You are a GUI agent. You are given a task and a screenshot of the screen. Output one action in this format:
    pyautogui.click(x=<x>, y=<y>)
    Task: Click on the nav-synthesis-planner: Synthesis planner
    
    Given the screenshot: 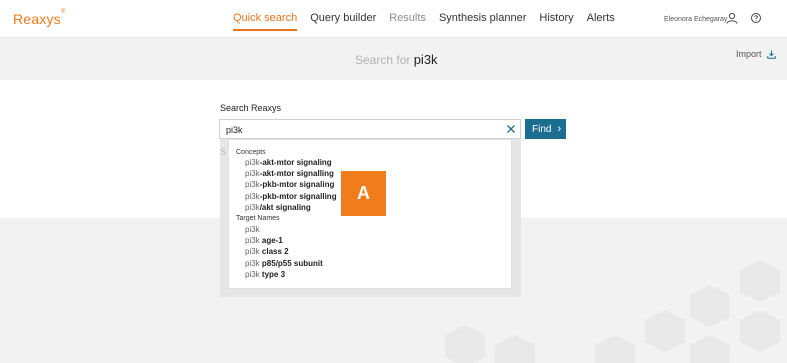 What is the action you would take?
    pyautogui.click(x=482, y=18)
    